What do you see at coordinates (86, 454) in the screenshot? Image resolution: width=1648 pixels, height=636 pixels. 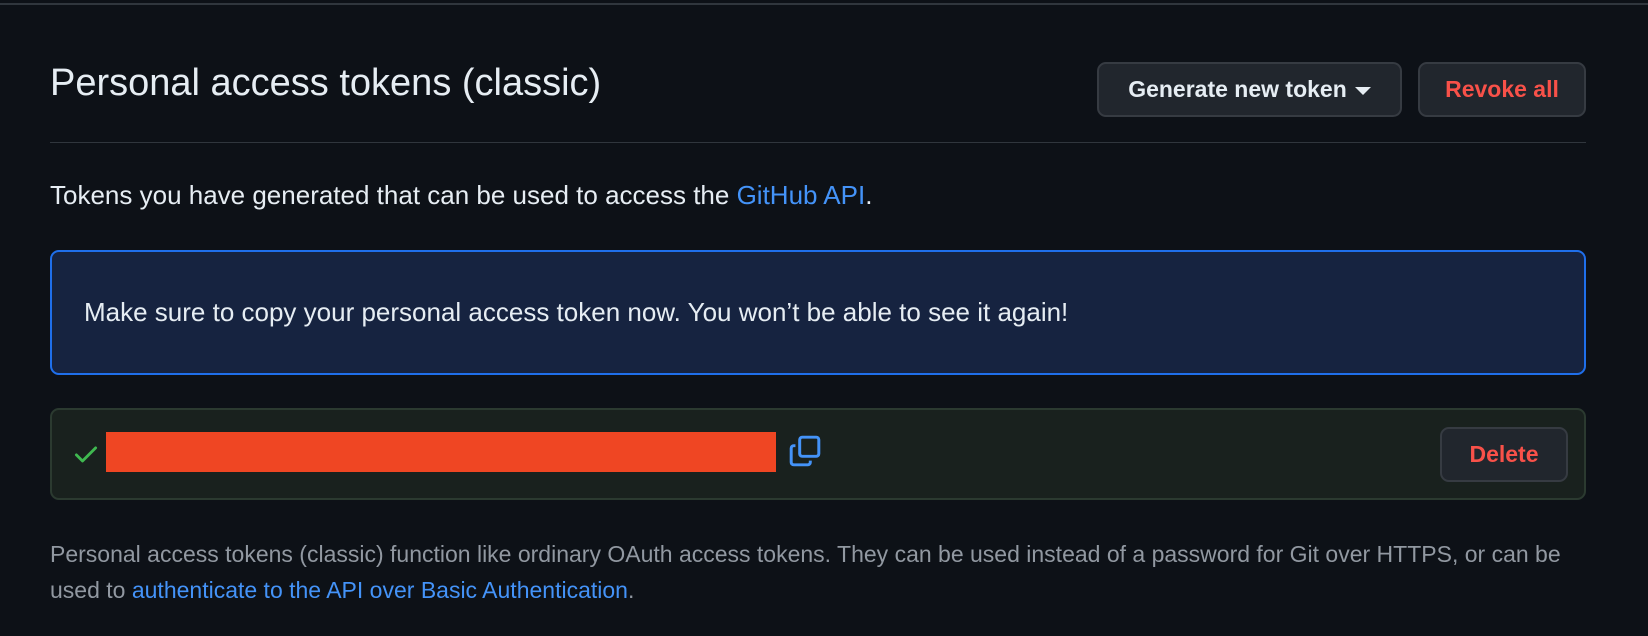 I see `check-icon` at bounding box center [86, 454].